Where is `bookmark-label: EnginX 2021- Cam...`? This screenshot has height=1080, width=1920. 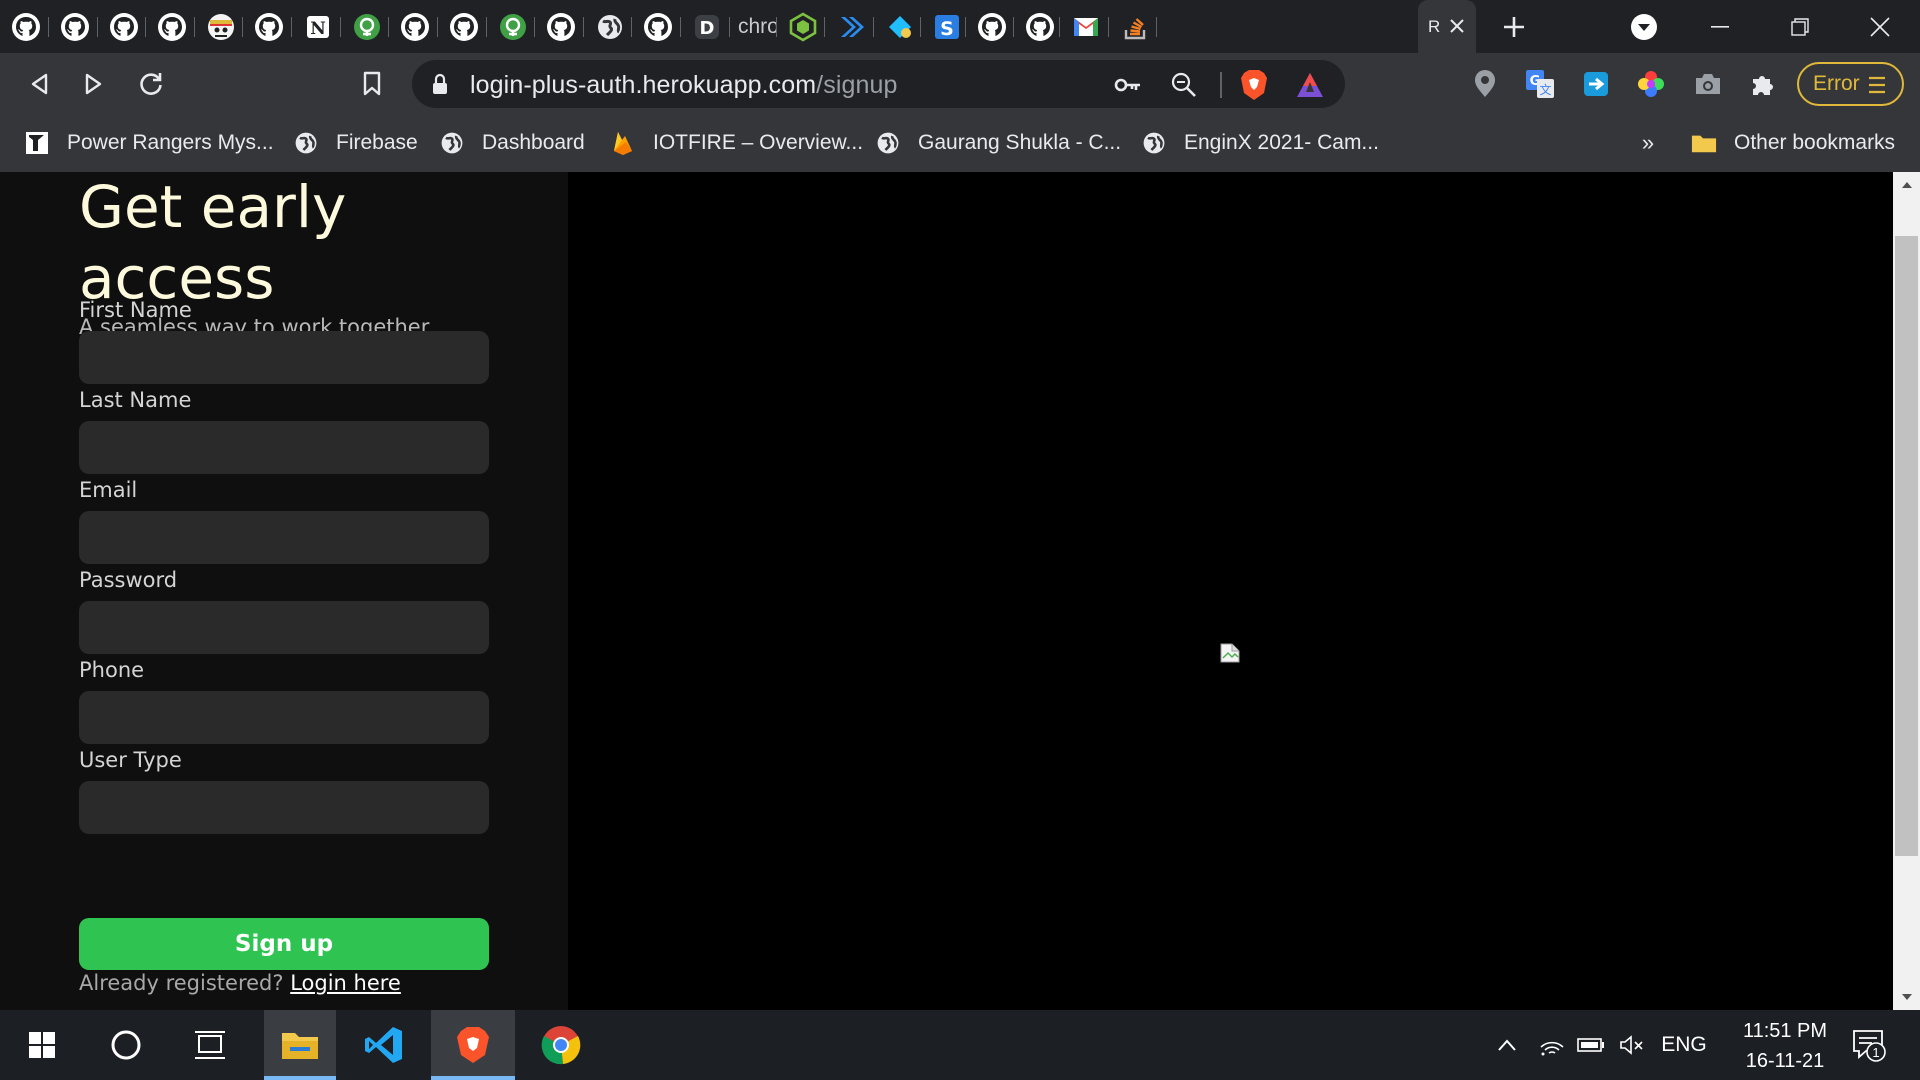
bookmark-label: EnginX 2021- Cam... is located at coordinates (1281, 142).